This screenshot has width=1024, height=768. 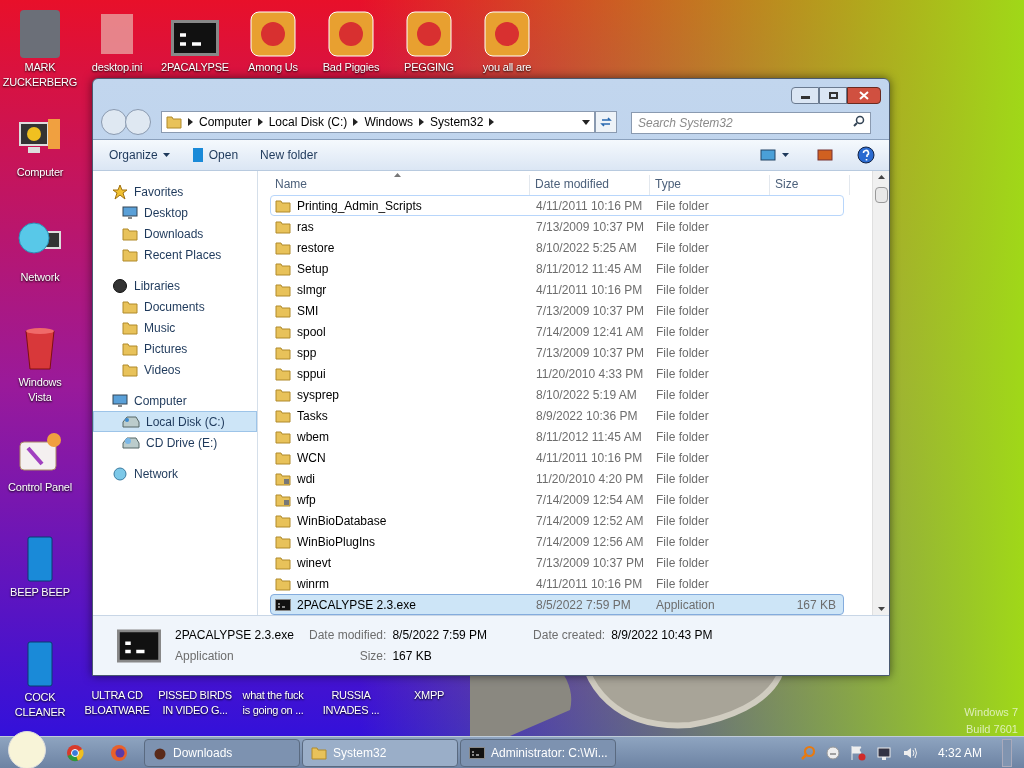 I want to click on file-row: Setup 8/11/2012 11:45 AM File folder, so click(x=557, y=268).